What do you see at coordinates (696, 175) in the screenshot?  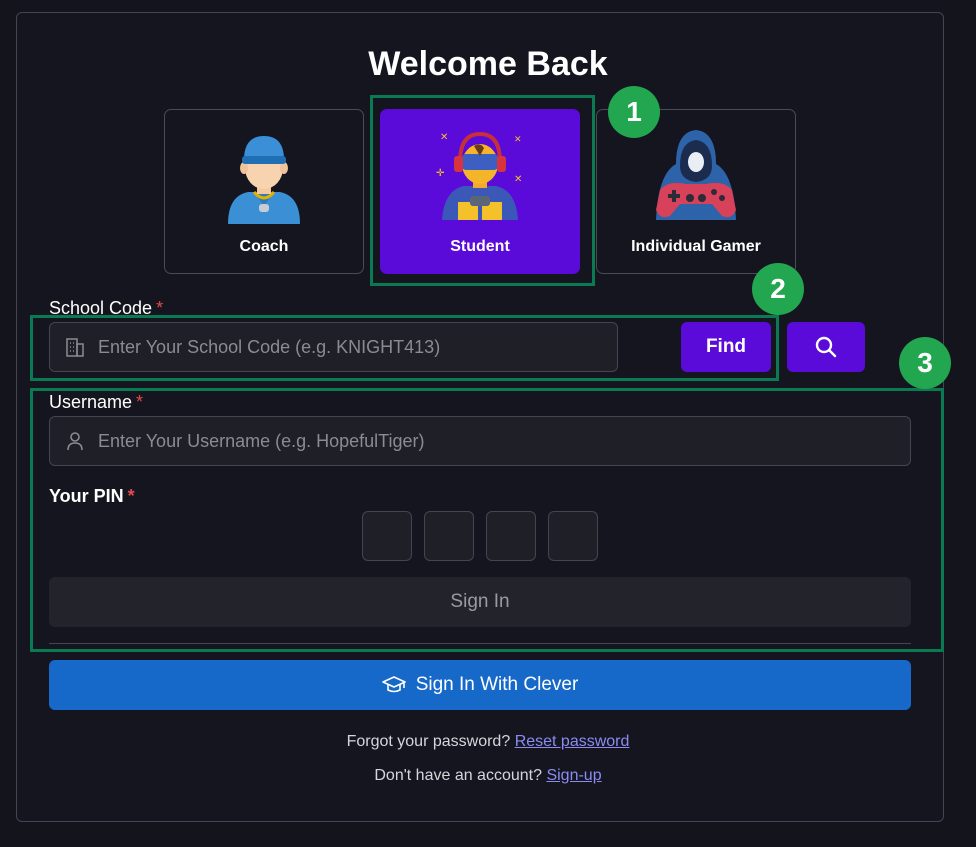 I see `hooded-gamer-avatar-icon` at bounding box center [696, 175].